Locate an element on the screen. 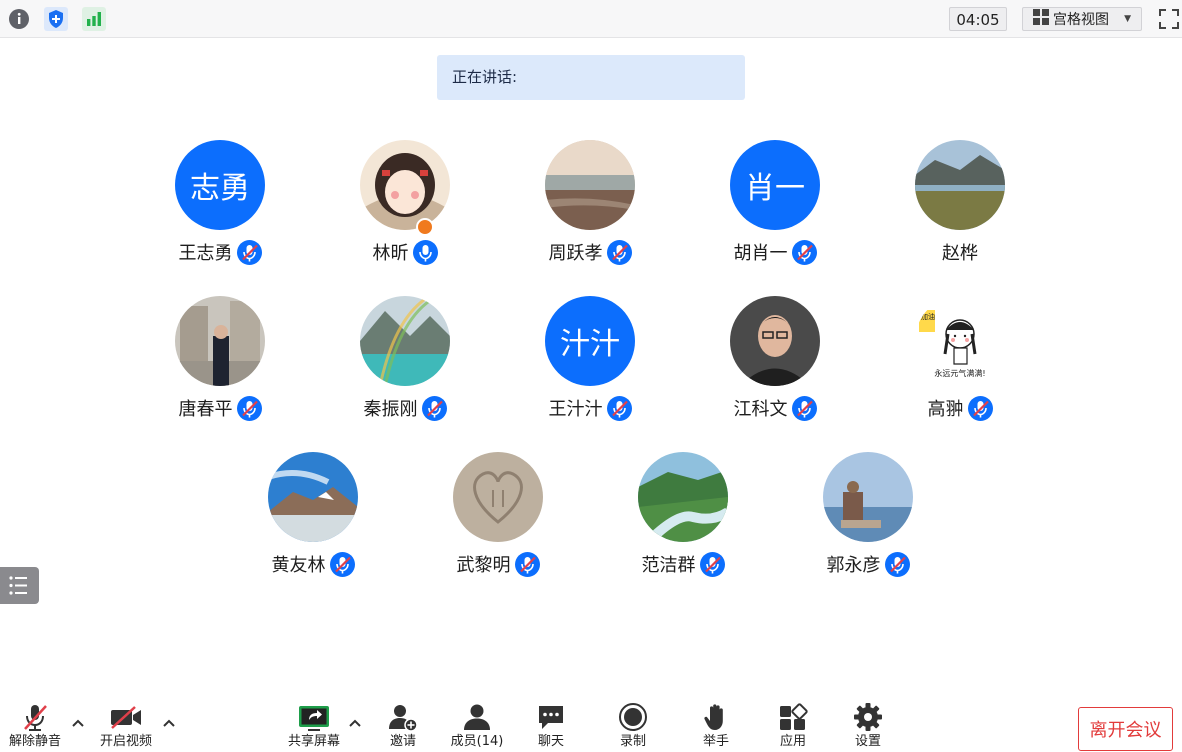  host-badge-icon is located at coordinates (425, 227).